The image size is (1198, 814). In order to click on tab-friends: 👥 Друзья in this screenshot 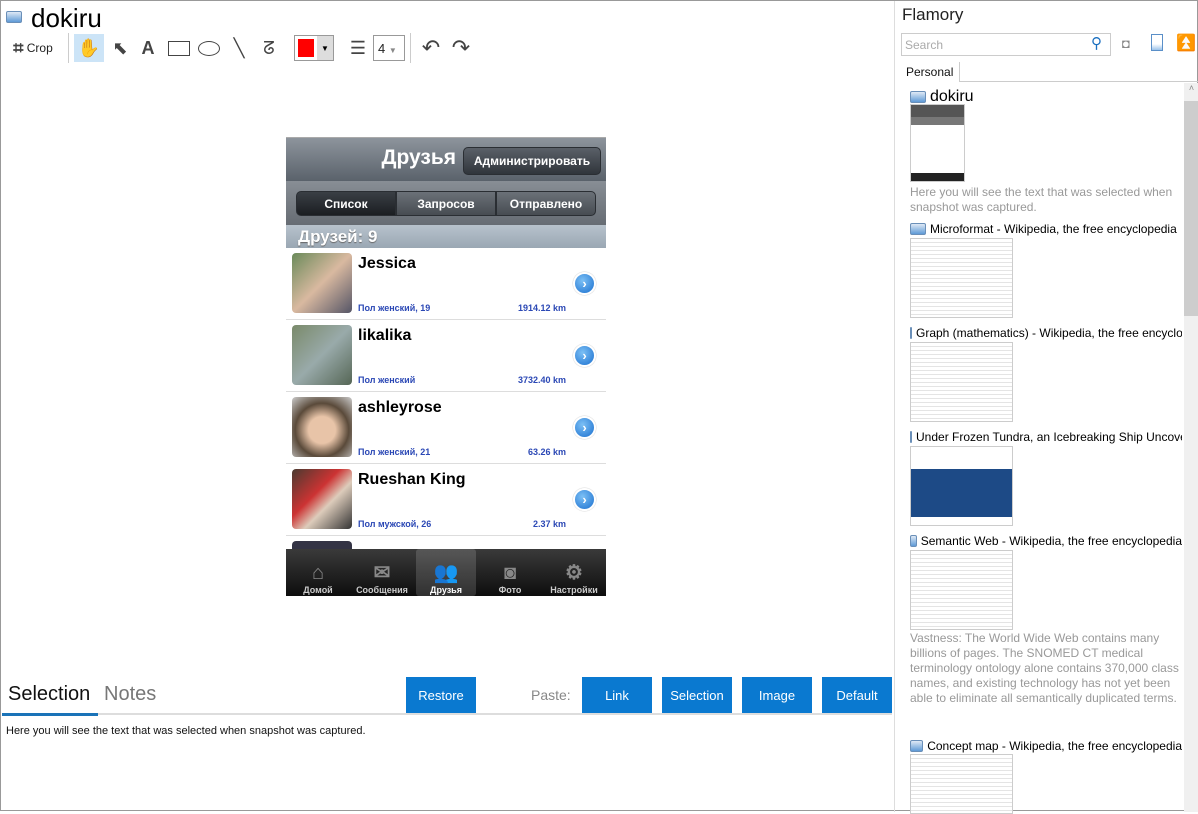, I will do `click(446, 572)`.